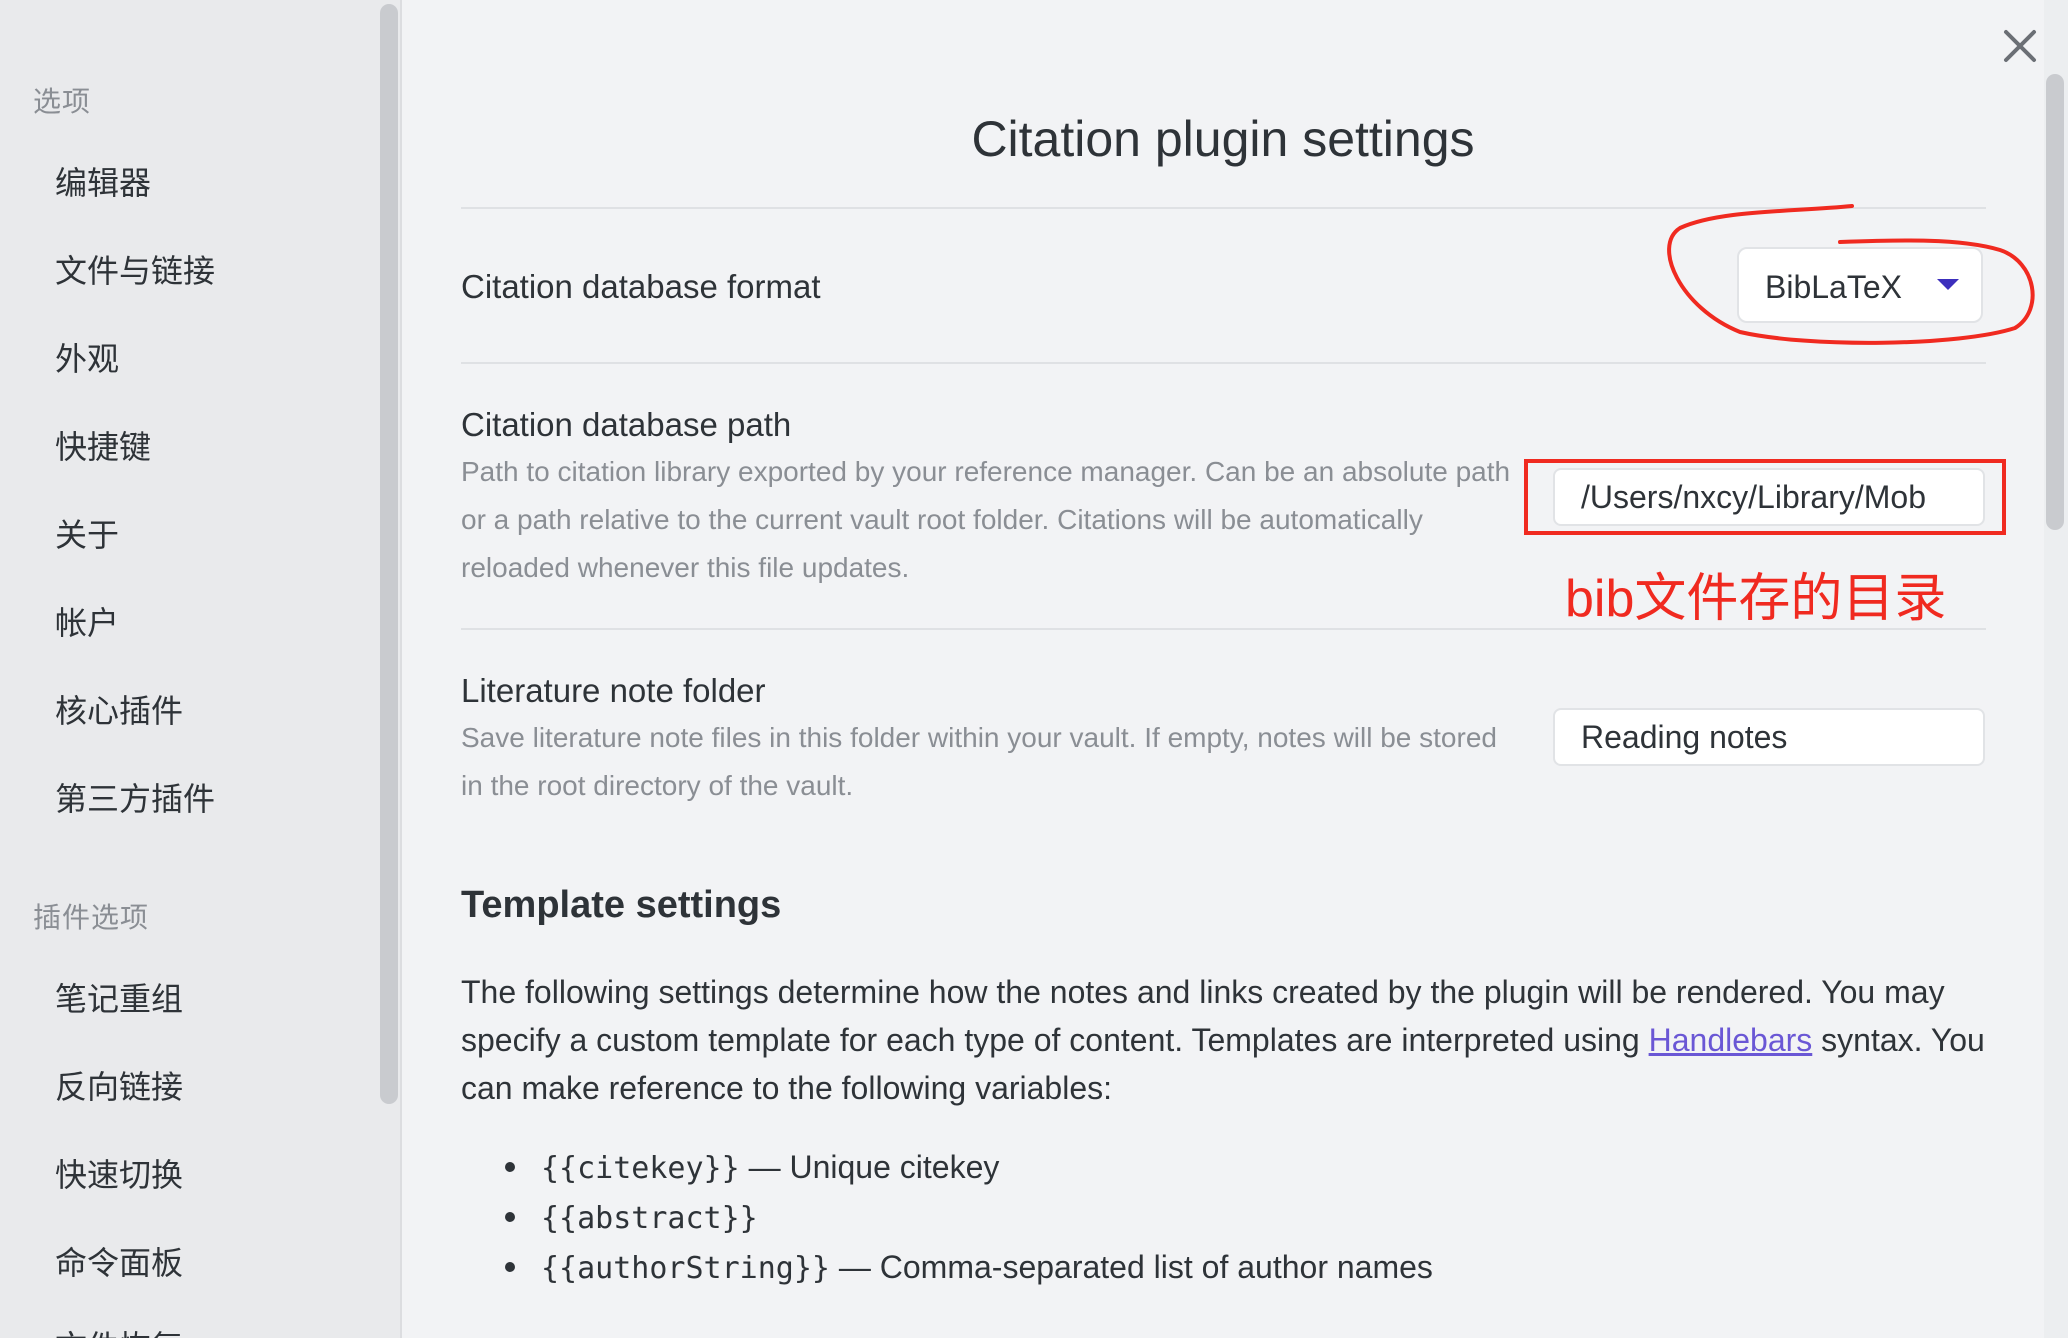 This screenshot has height=1338, width=2068. Describe the element at coordinates (87, 533) in the screenshot. I see `sidebar-item-about: 关于` at that location.